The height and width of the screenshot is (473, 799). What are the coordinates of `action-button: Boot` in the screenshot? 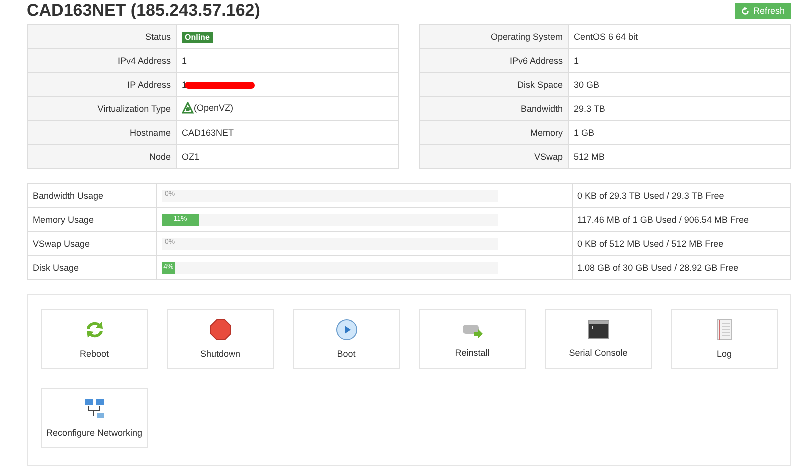 It's located at (346, 339).